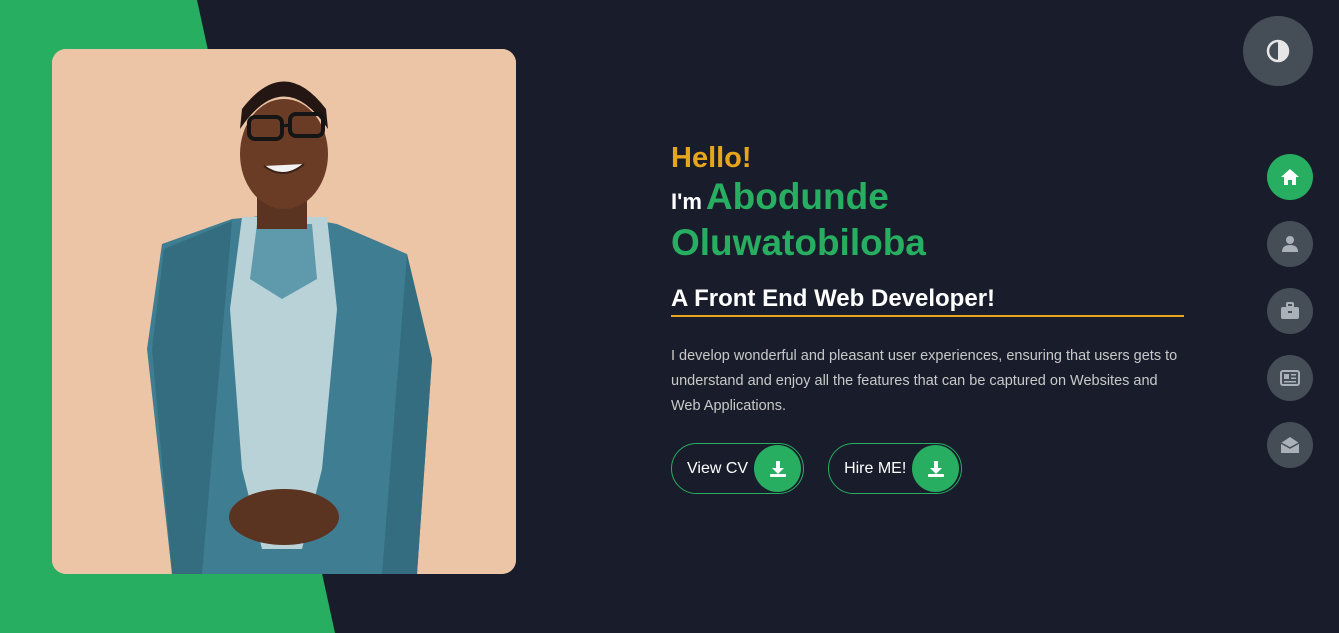  I want to click on greeting: Hello!, so click(711, 158).